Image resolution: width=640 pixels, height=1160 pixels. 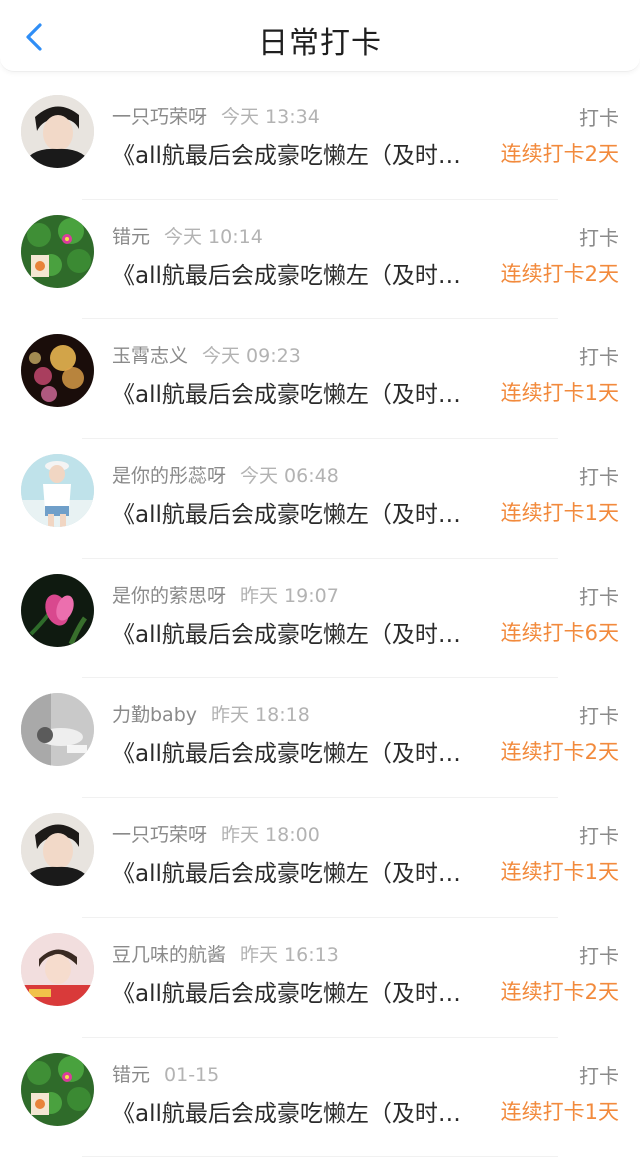 What do you see at coordinates (270, 117) in the screenshot?
I see `post-time: 今天 13:34` at bounding box center [270, 117].